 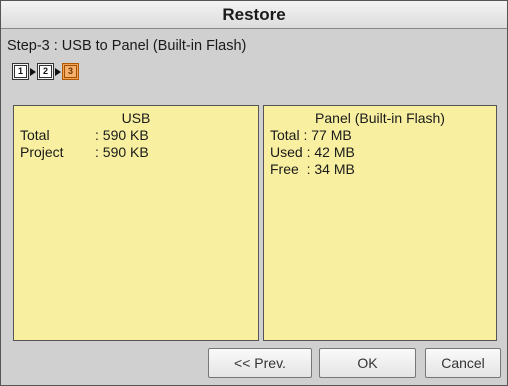 I want to click on usb-project-row: Project : 590 KB, so click(x=136, y=152).